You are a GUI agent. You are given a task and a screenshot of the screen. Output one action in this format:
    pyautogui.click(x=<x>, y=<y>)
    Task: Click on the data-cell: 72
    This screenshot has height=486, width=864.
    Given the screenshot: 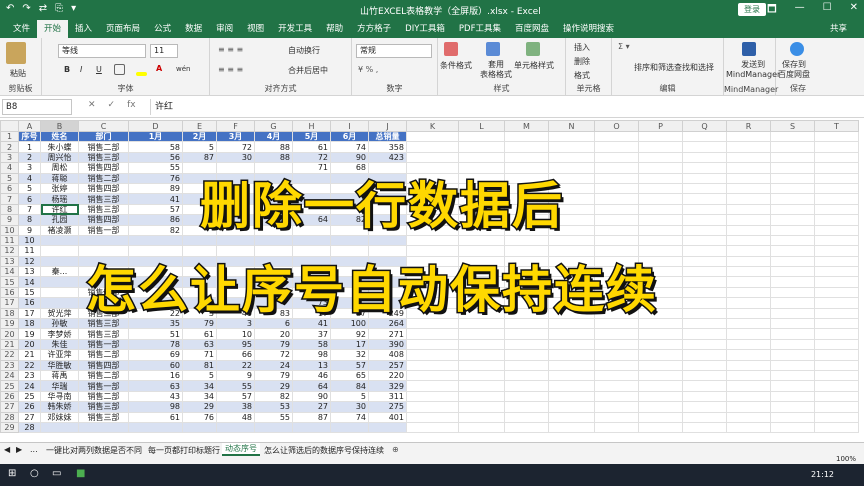 What is the action you would take?
    pyautogui.click(x=235, y=147)
    